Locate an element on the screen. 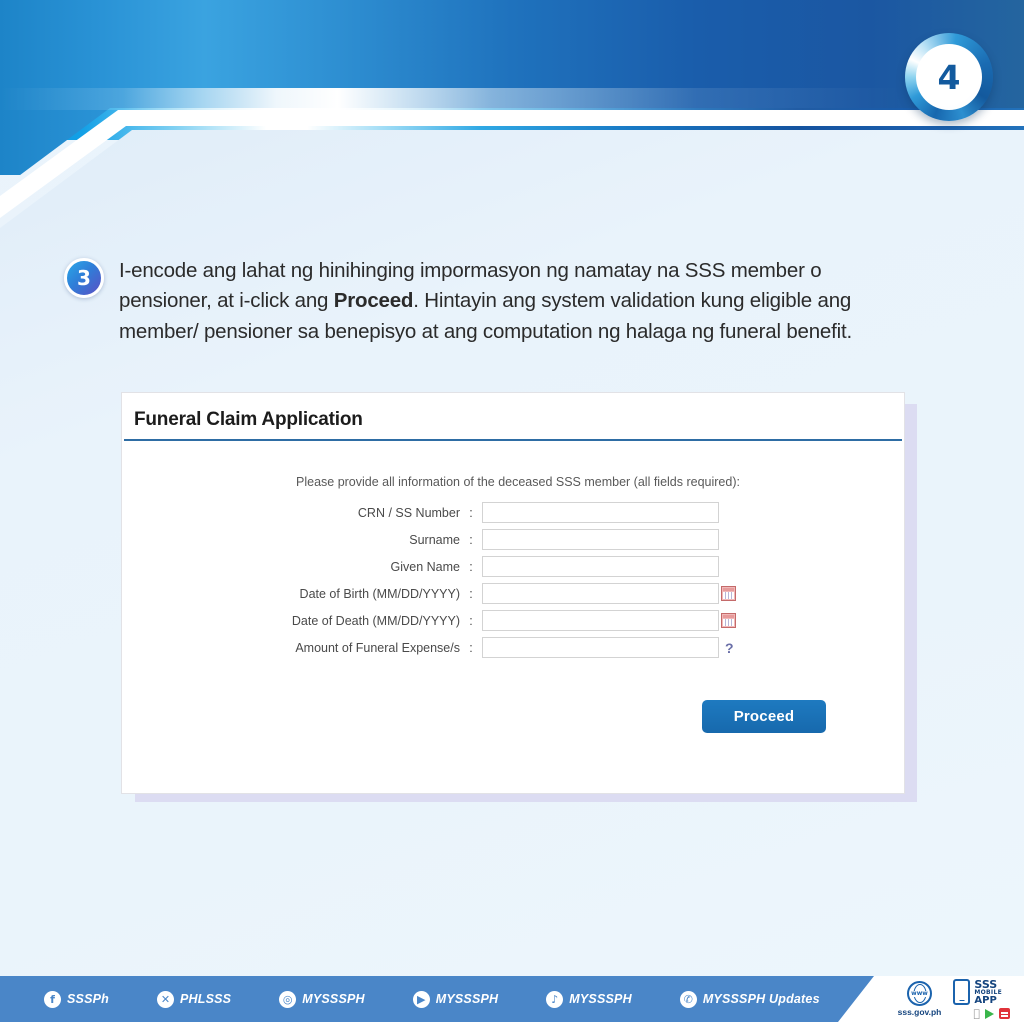 Image resolution: width=1024 pixels, height=1022 pixels. input-surname is located at coordinates (600, 539).